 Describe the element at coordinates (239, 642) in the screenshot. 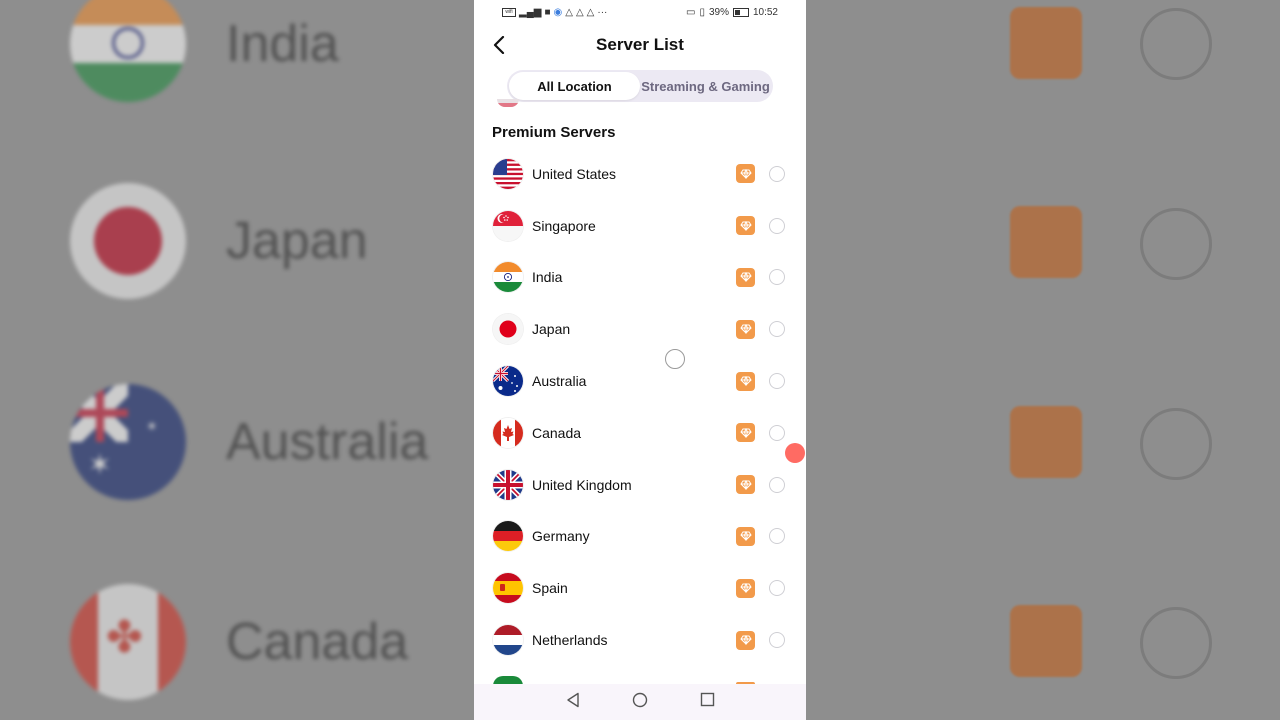

I see `bg-row-canada: ✤ Canada` at that location.